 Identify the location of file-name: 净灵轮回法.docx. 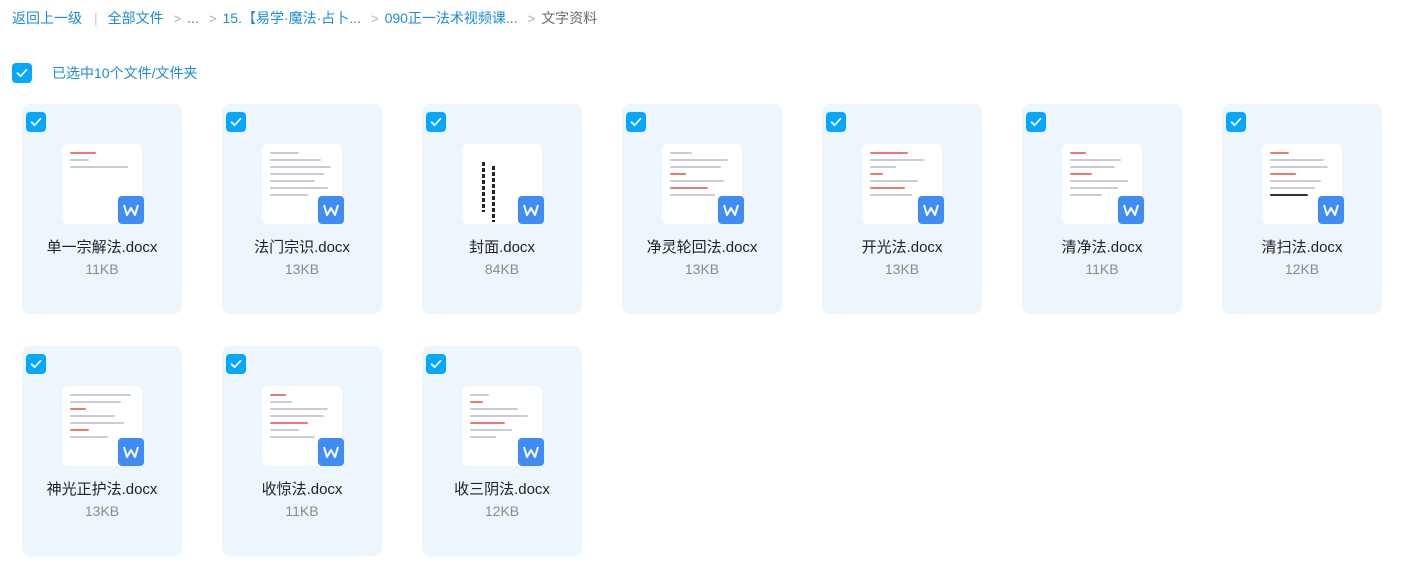
(702, 247).